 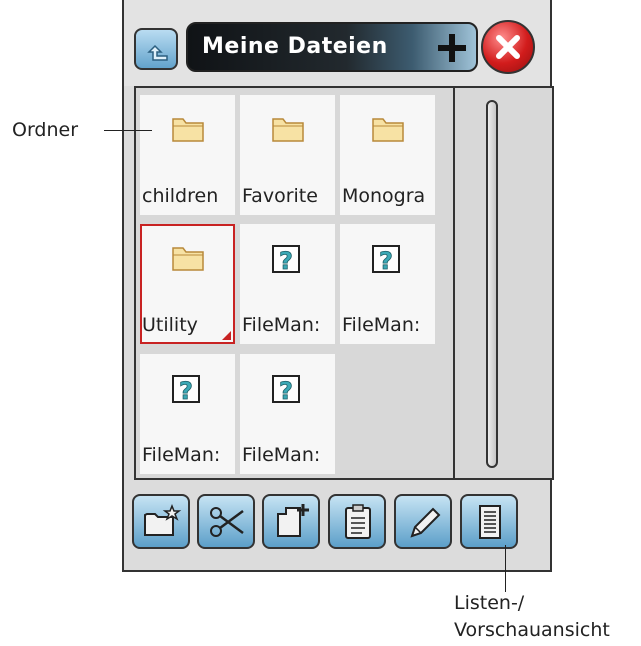 I want to click on folder-item: Monogra, so click(x=387, y=155).